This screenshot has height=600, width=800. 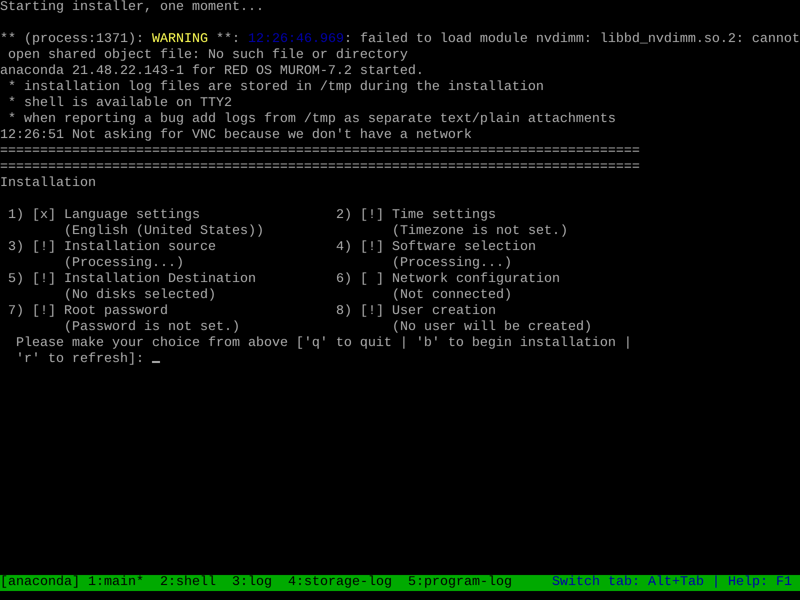 I want to click on window-tab: 2:shell, so click(x=188, y=583).